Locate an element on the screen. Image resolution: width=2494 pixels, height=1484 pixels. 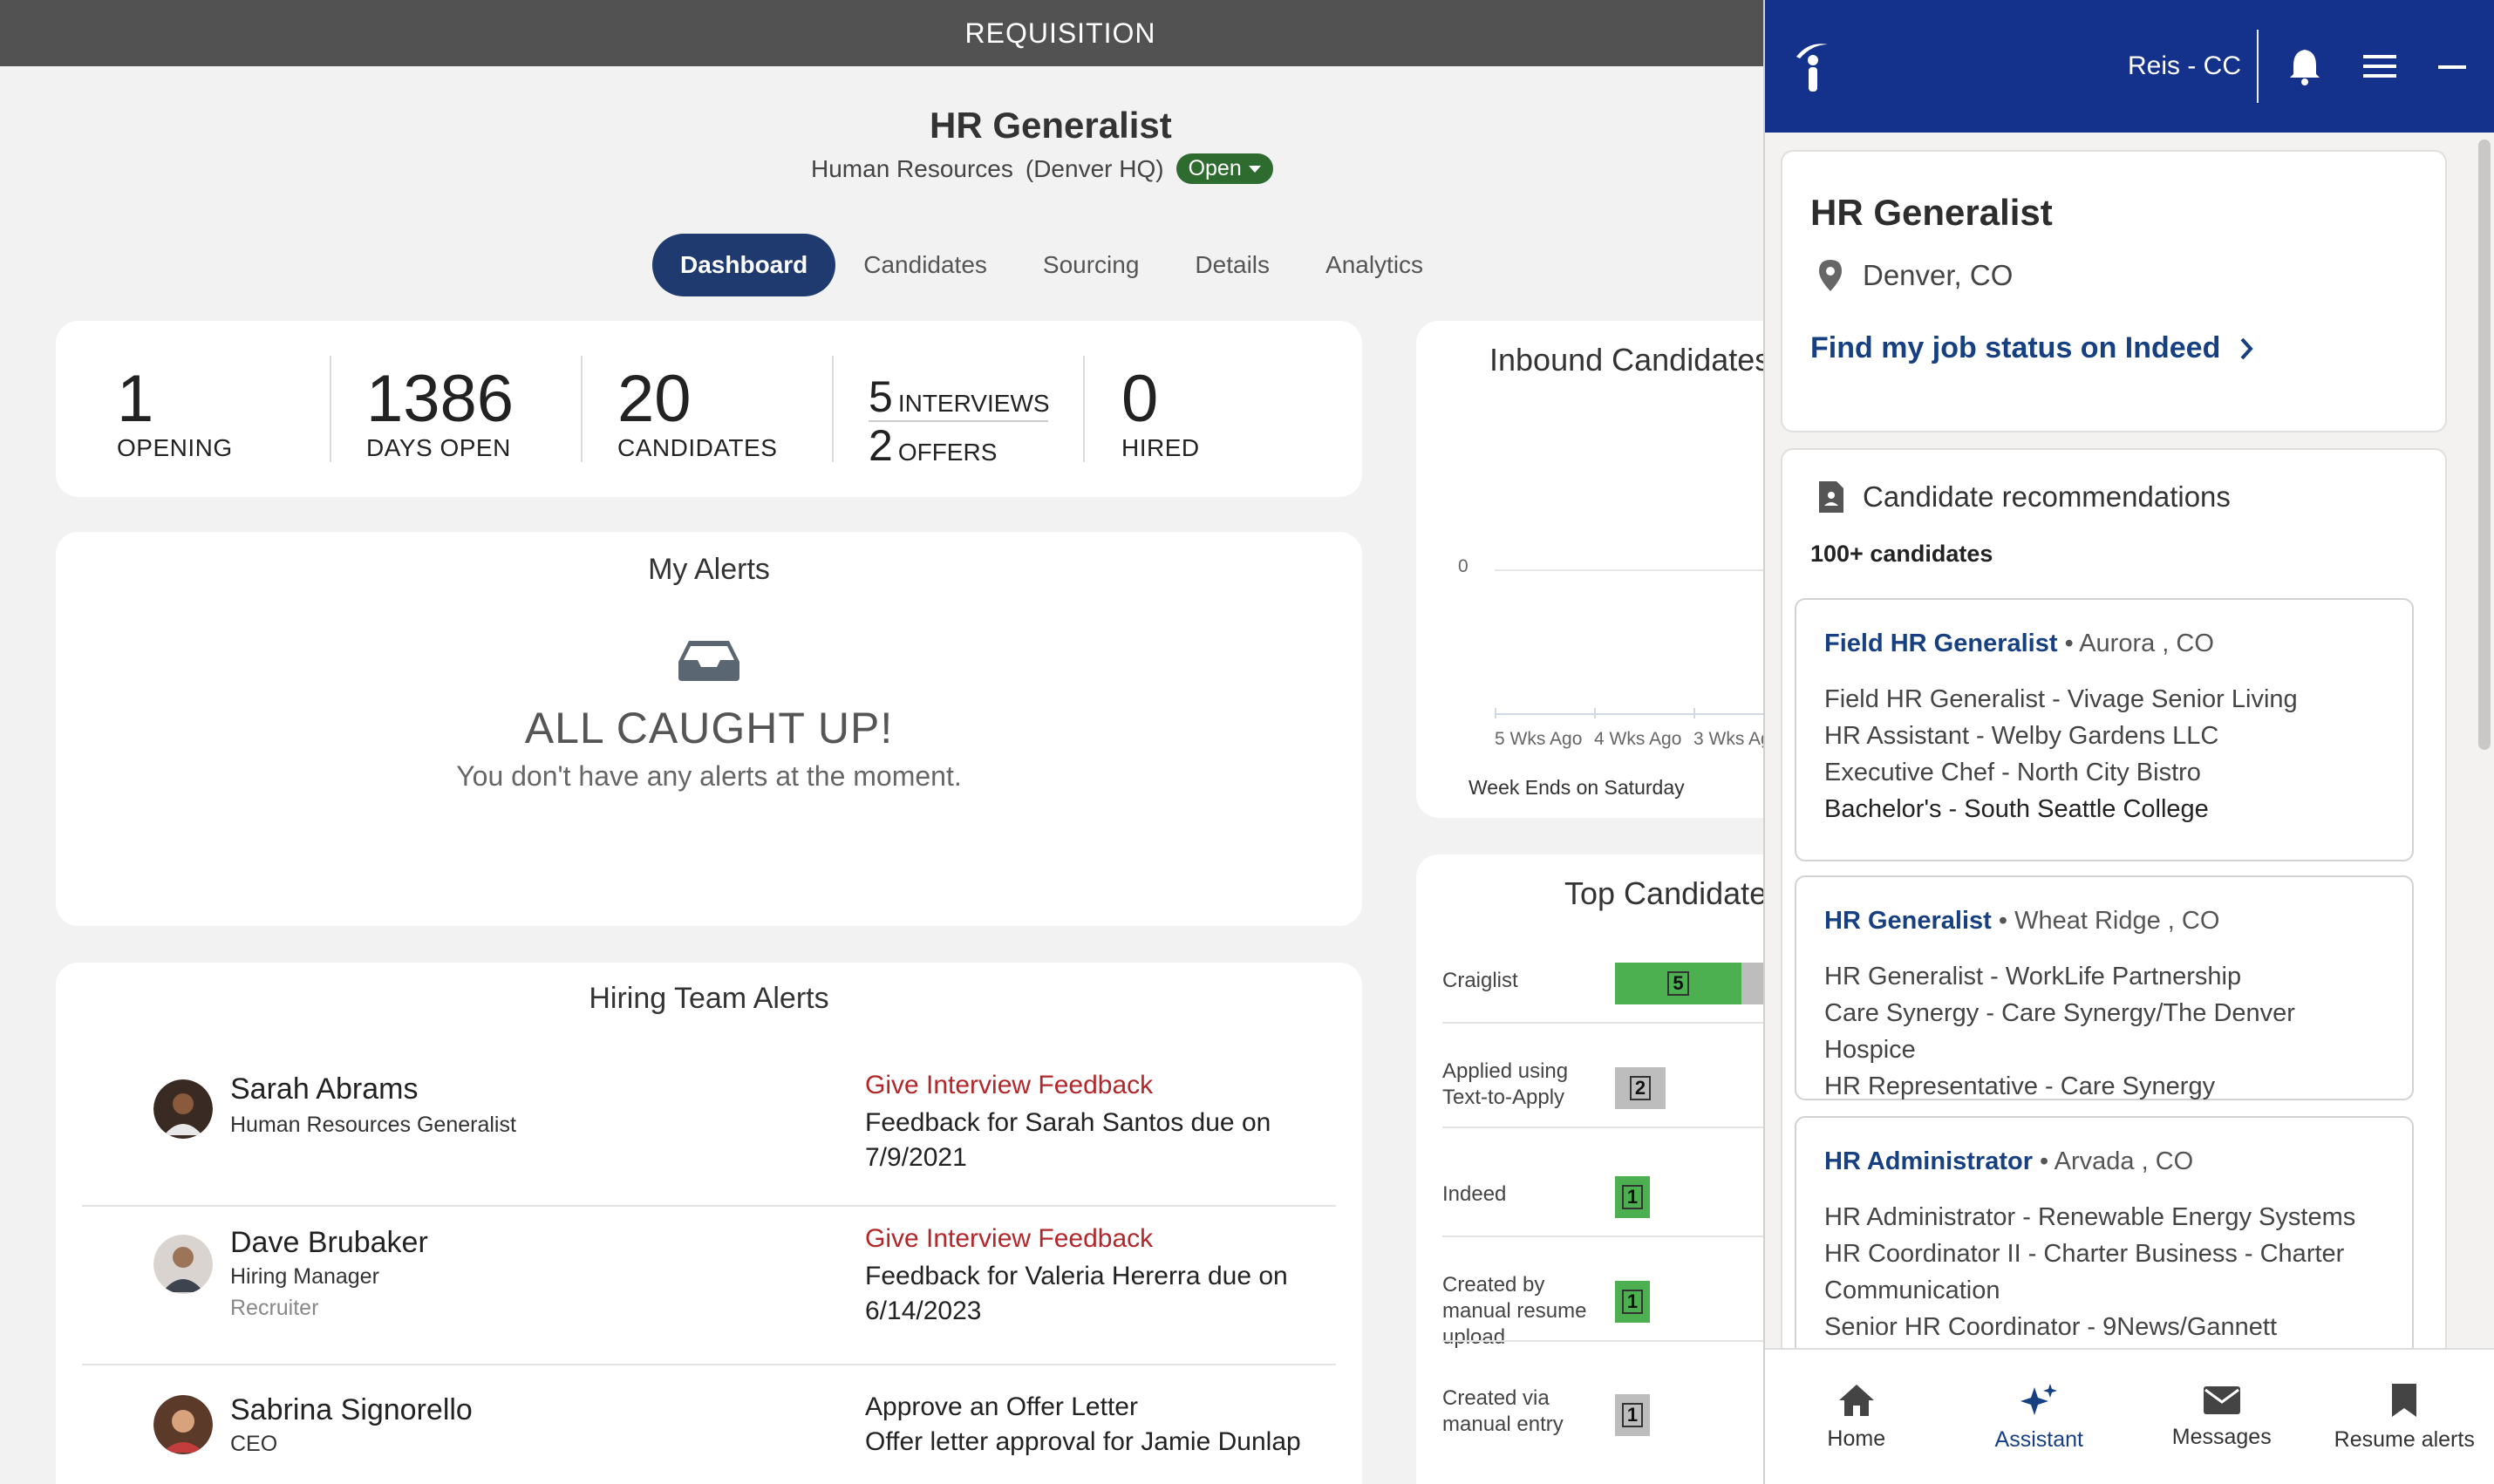
card-title: Hiring Team Alerts is located at coordinates (709, 998).